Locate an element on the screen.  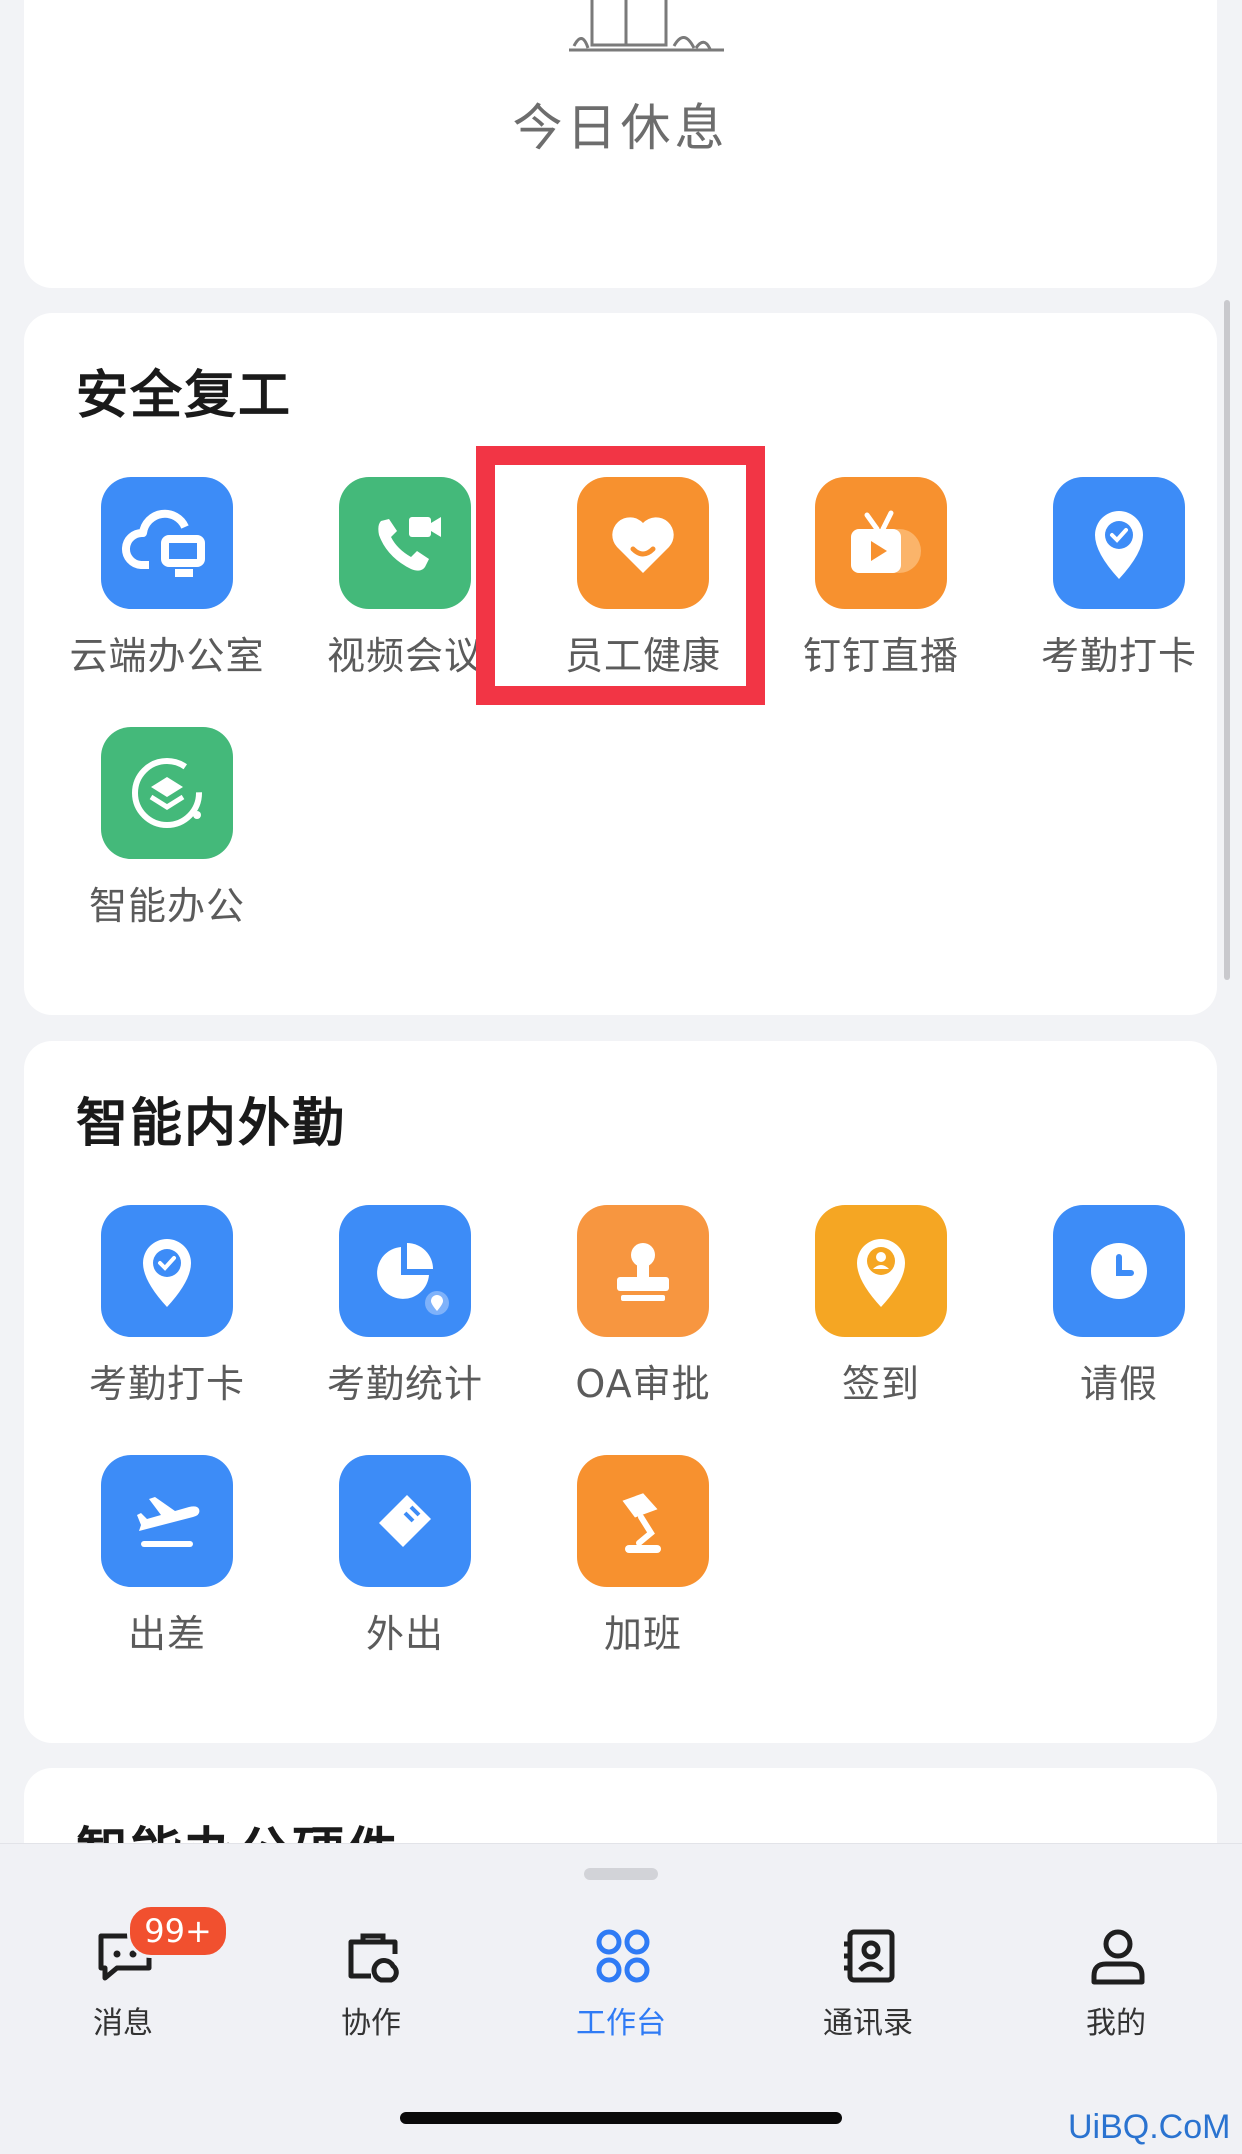
profile-icon is located at coordinates (1118, 1957).